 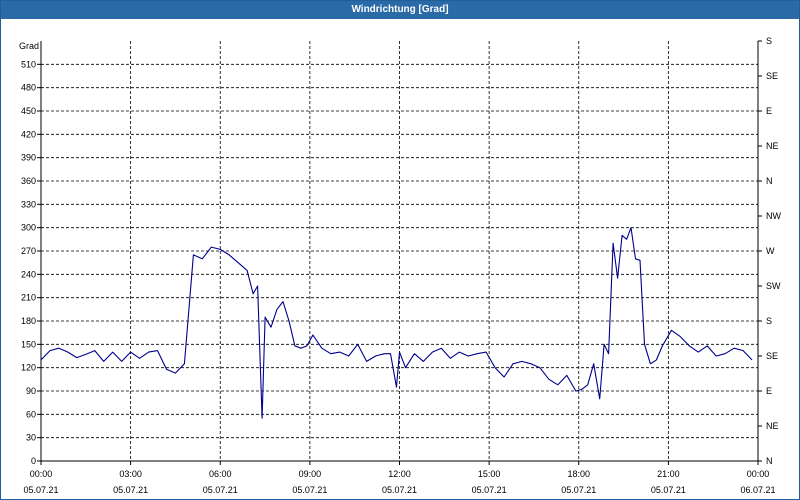 What do you see at coordinates (130, 474) in the screenshot?
I see `x-tick-time: 03:00` at bounding box center [130, 474].